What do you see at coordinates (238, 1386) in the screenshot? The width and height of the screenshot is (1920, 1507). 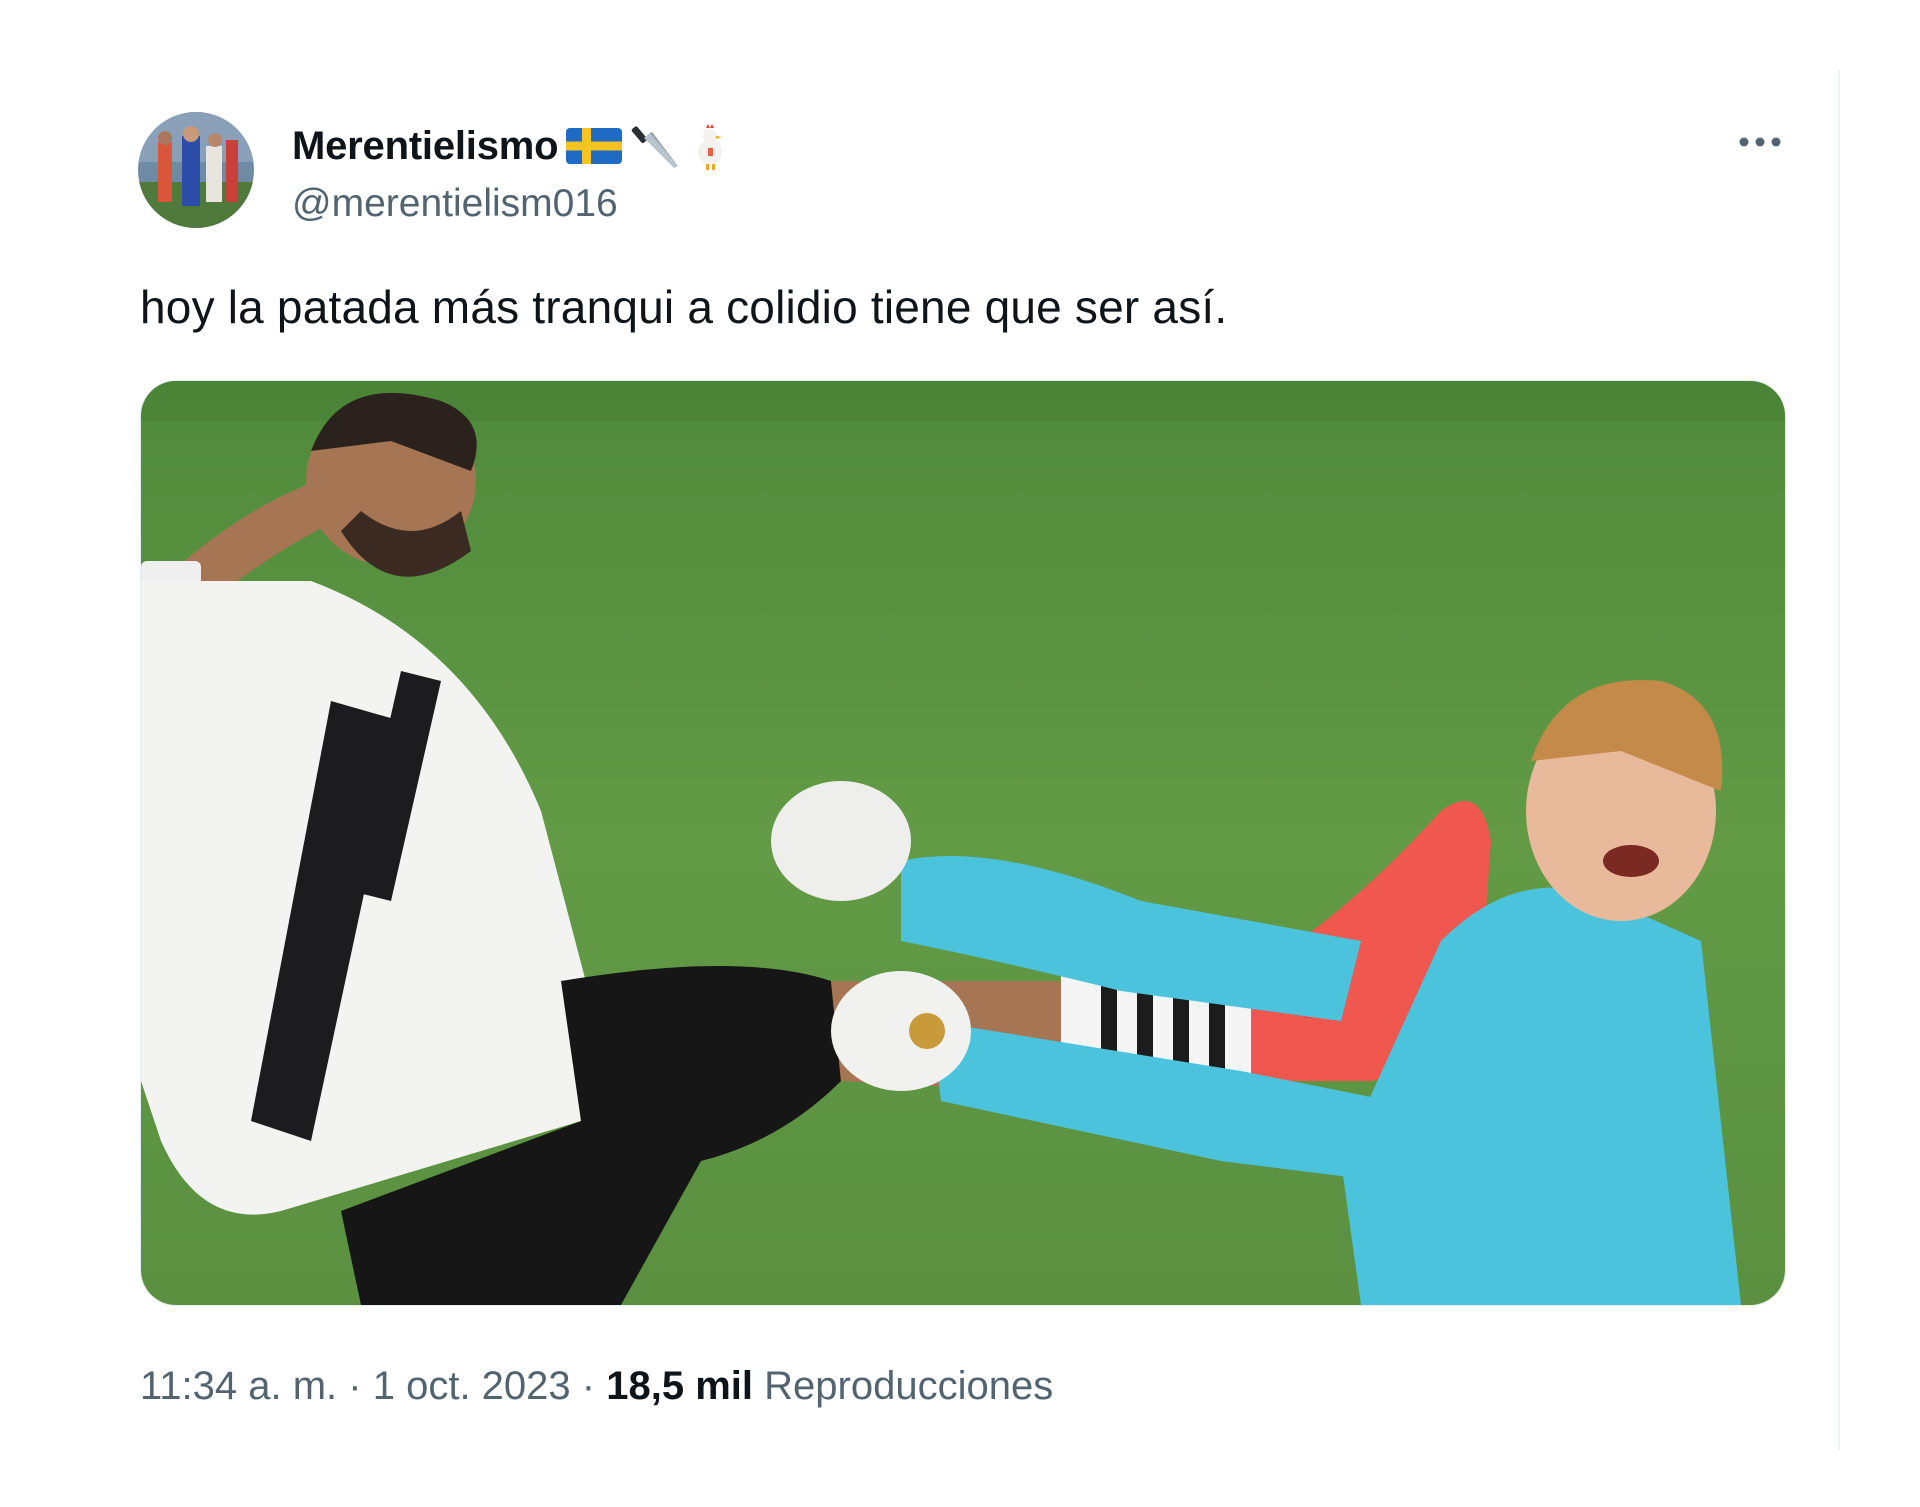 I see `tweet-time: 11:34 a. m.` at bounding box center [238, 1386].